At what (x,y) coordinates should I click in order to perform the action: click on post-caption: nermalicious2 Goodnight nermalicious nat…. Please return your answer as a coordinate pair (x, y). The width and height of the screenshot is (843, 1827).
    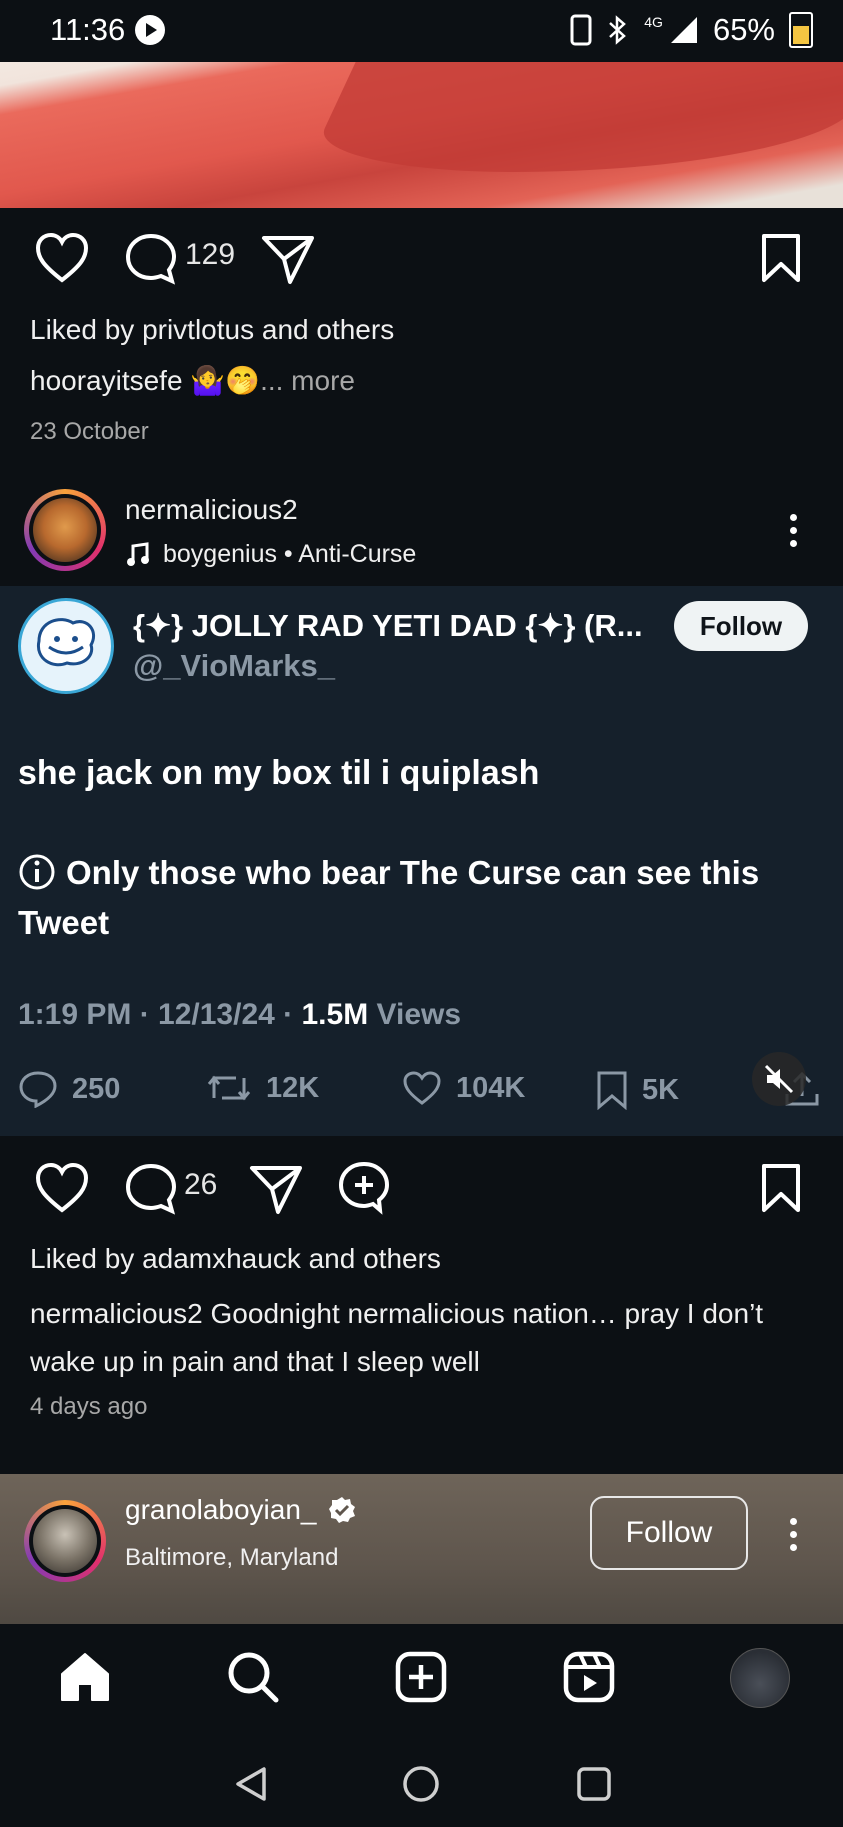
    Looking at the image, I should click on (425, 1338).